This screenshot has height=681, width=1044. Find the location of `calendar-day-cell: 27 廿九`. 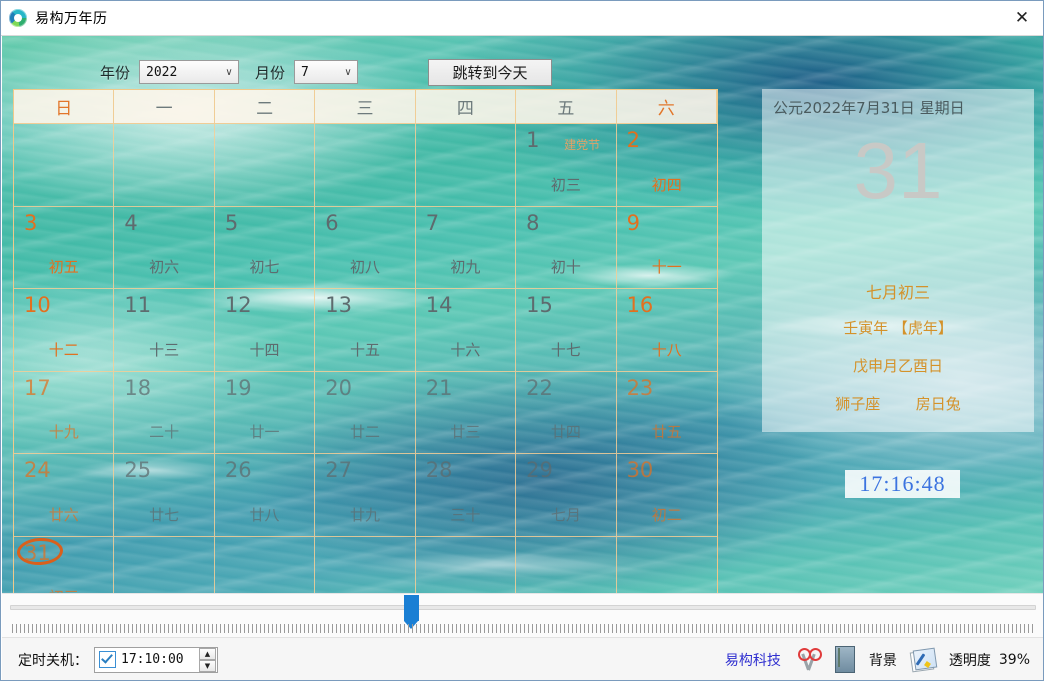

calendar-day-cell: 27 廿九 is located at coordinates (365, 495).